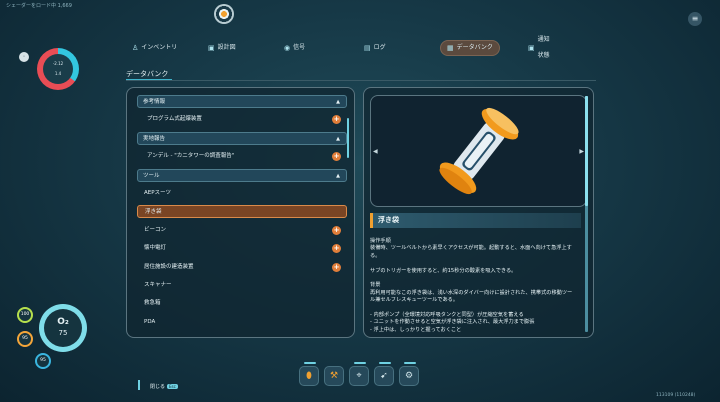 This screenshot has width=720, height=402. Describe the element at coordinates (135, 48) in the screenshot. I see `person-icon: ♙` at that location.